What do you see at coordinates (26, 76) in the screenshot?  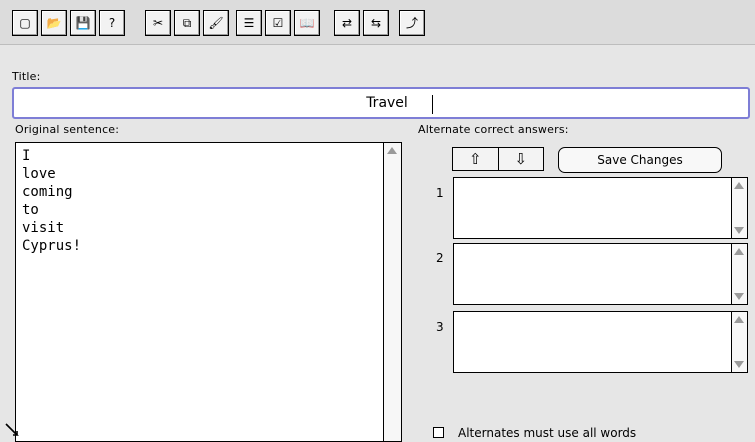 I see `title-label: Title:` at bounding box center [26, 76].